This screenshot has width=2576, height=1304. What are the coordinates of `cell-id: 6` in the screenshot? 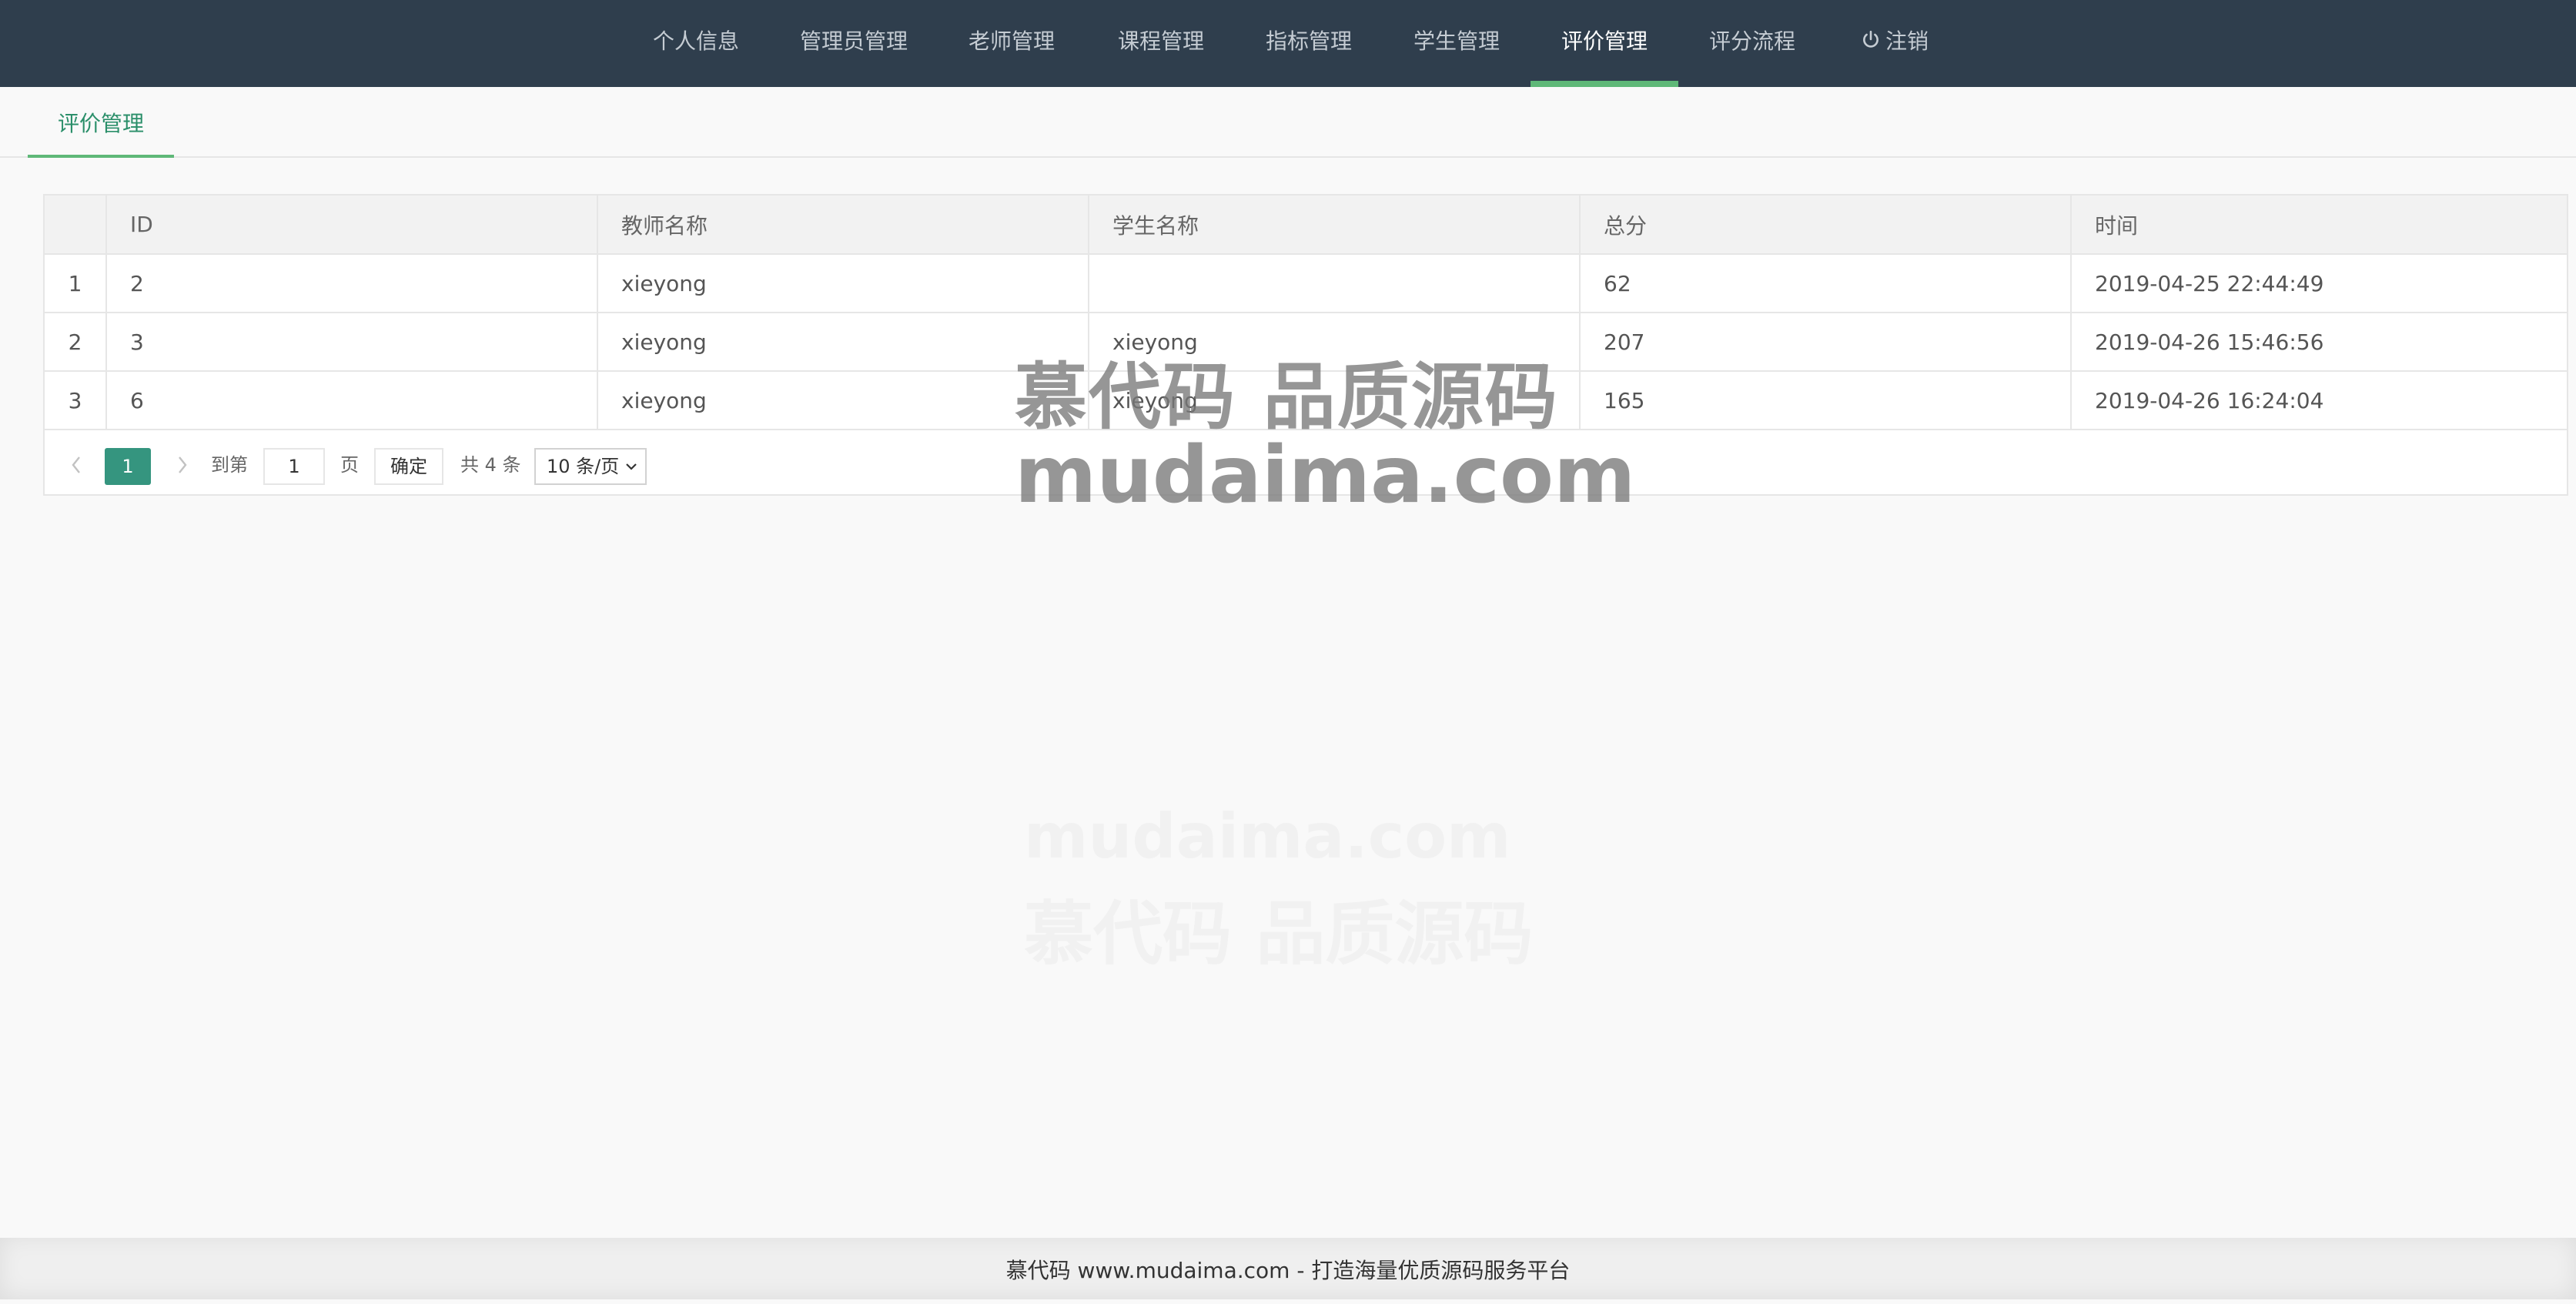 It's located at (352, 400).